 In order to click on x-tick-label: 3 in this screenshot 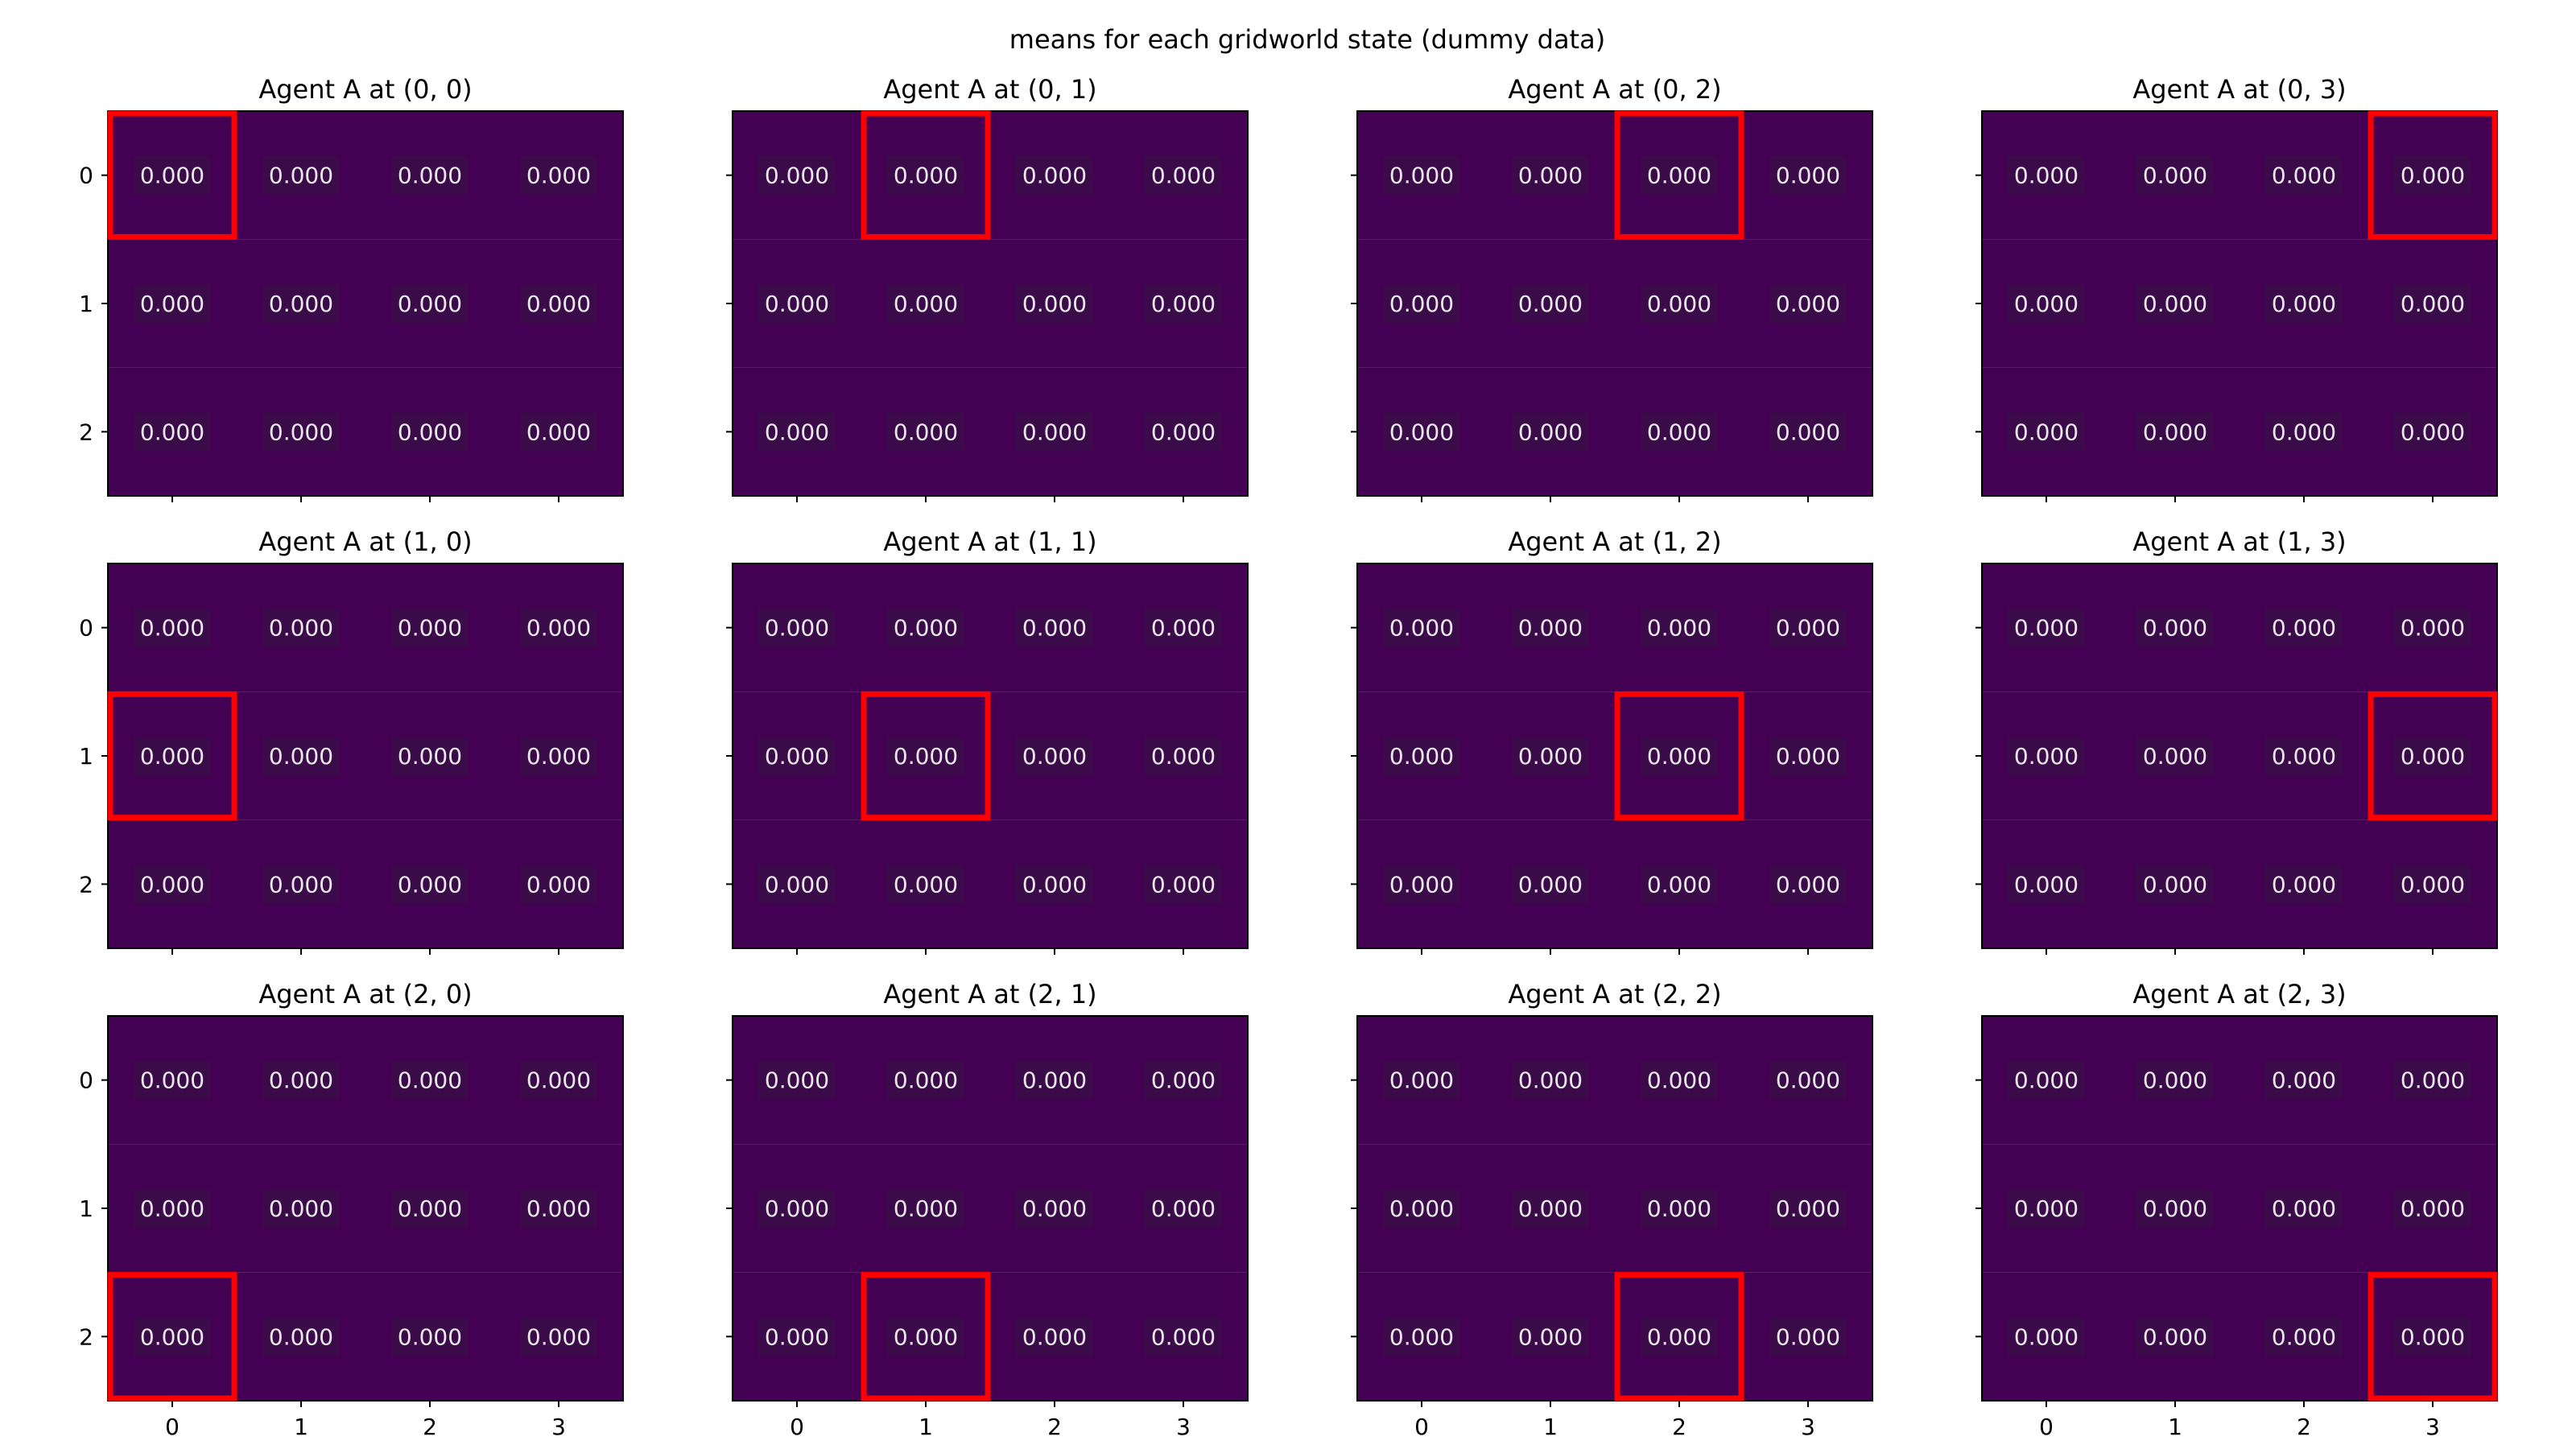, I will do `click(2432, 1427)`.